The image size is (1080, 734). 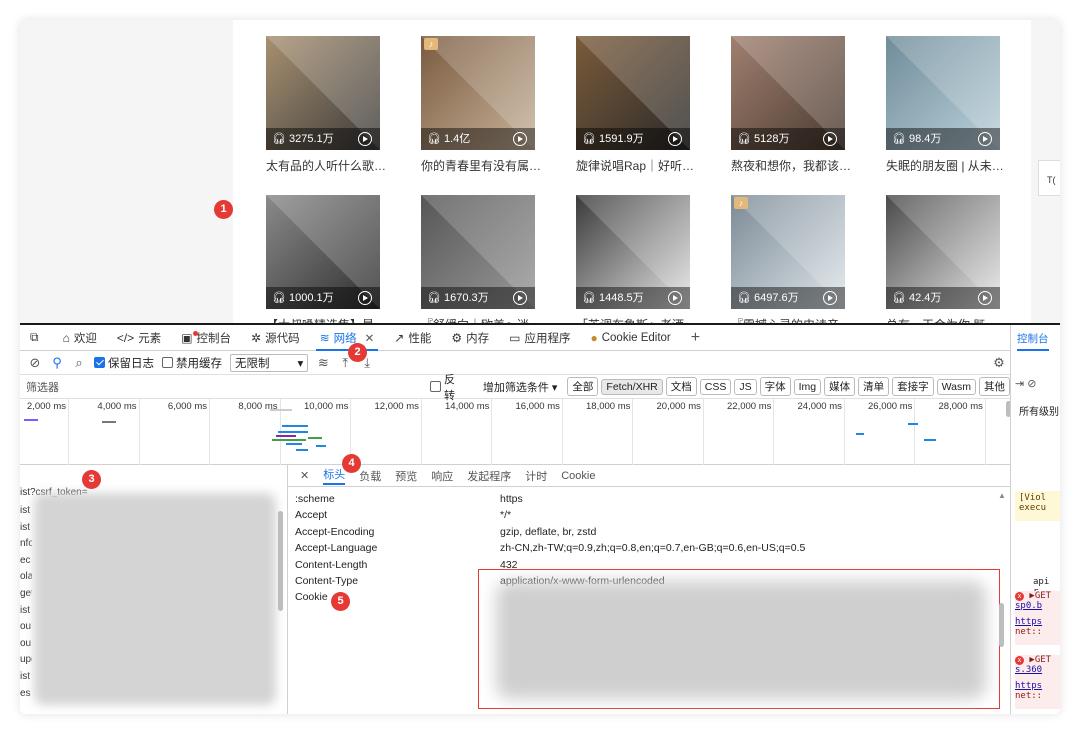 I want to click on filter-chip: Wasm, so click(x=956, y=386).